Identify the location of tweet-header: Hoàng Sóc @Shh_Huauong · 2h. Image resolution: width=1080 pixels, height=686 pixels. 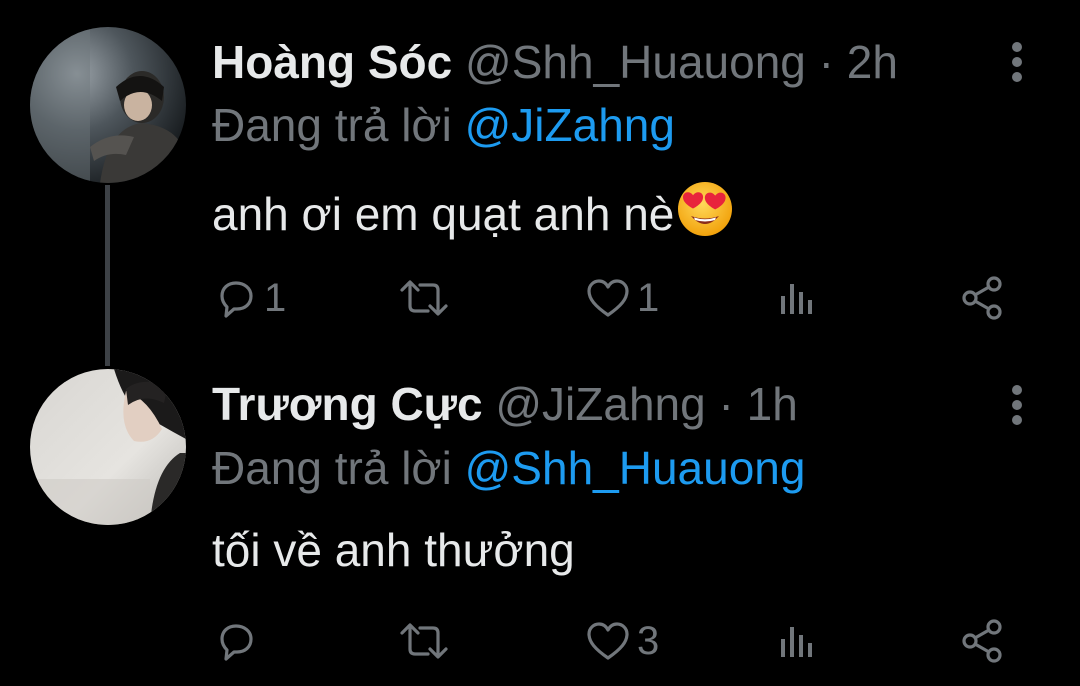
(555, 62).